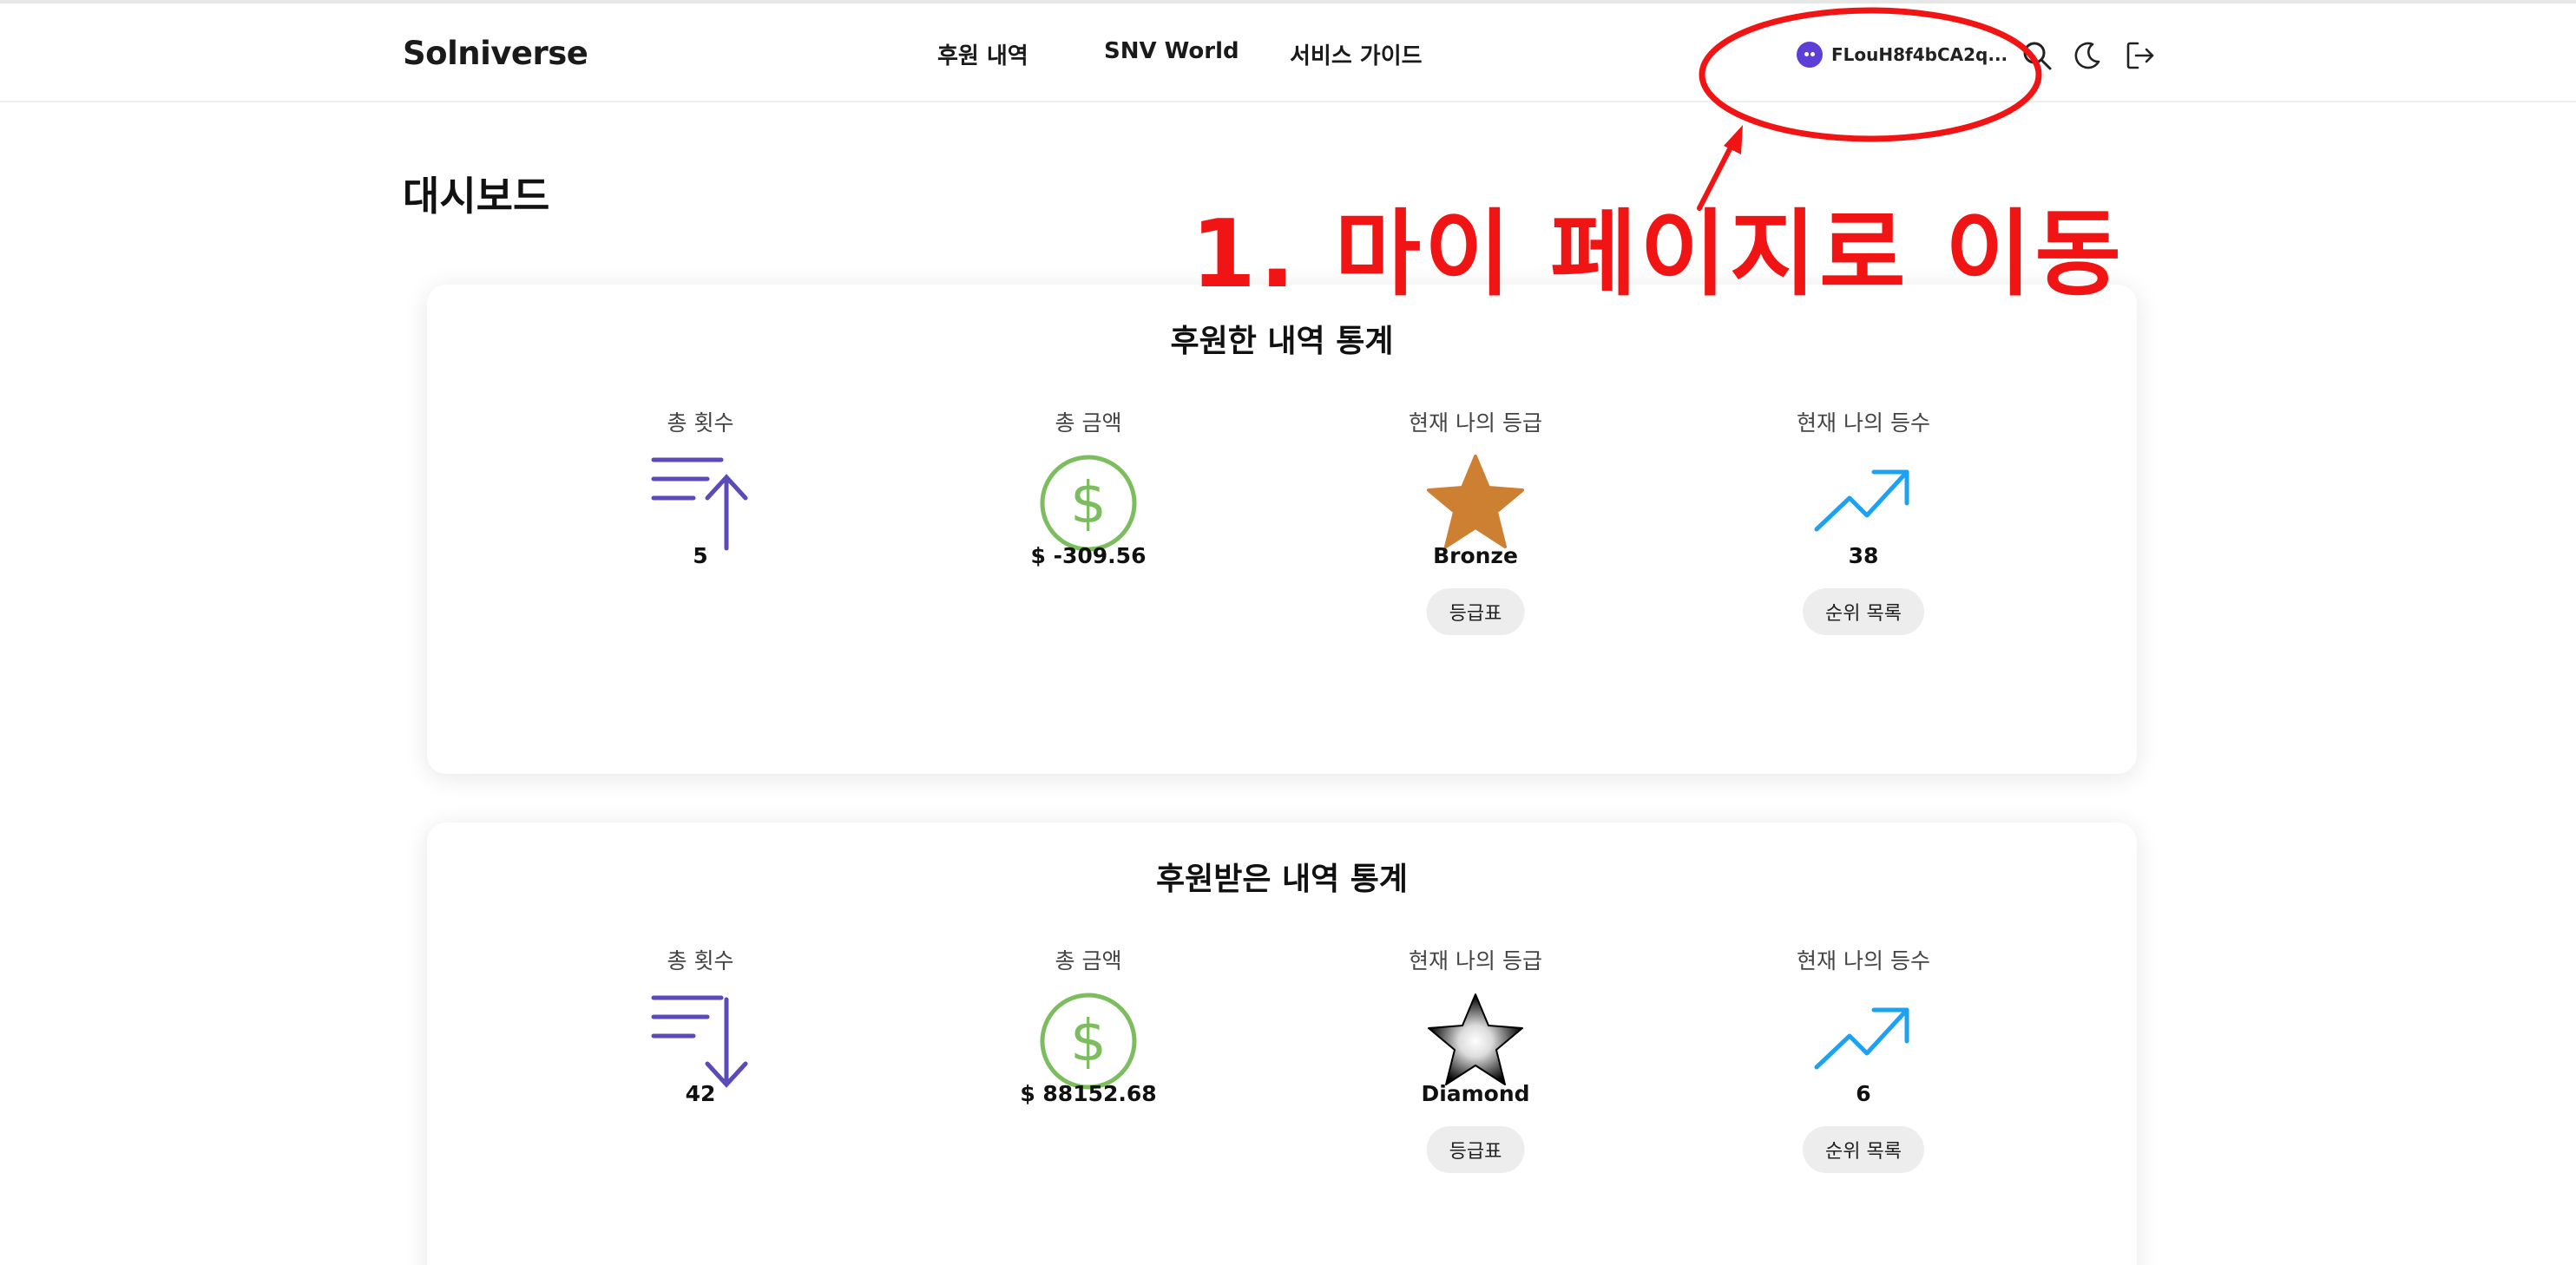 The width and height of the screenshot is (2576, 1265). I want to click on diamond-star-icon, so click(1475, 1039).